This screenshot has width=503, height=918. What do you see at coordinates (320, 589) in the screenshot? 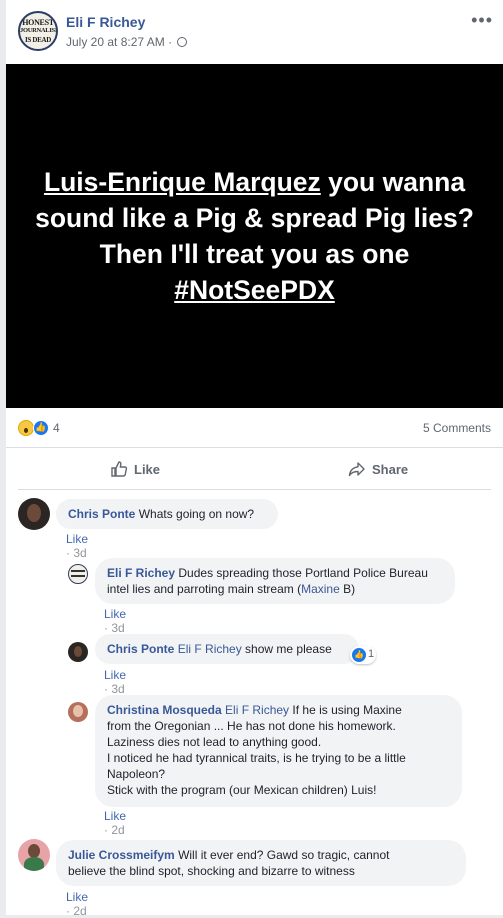
I see `comment-mention: Maxine` at bounding box center [320, 589].